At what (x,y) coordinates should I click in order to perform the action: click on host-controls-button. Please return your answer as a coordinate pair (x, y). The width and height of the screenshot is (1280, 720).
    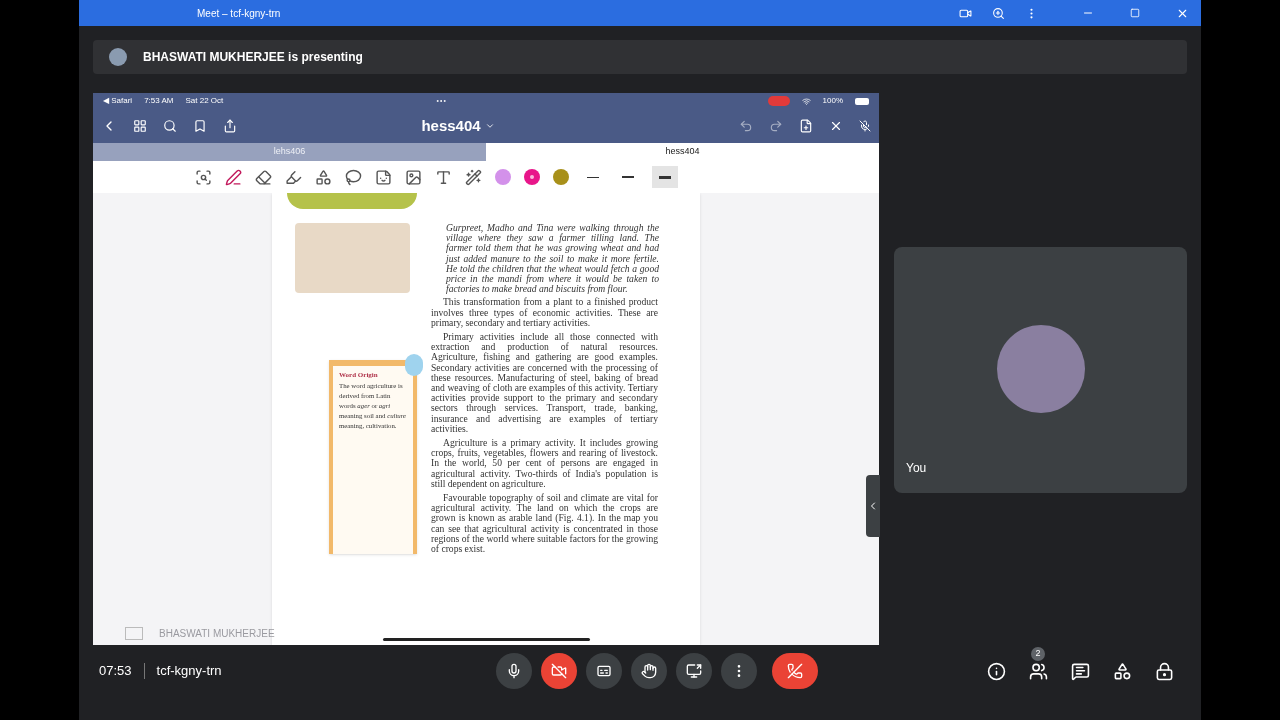
    Looking at the image, I should click on (1164, 671).